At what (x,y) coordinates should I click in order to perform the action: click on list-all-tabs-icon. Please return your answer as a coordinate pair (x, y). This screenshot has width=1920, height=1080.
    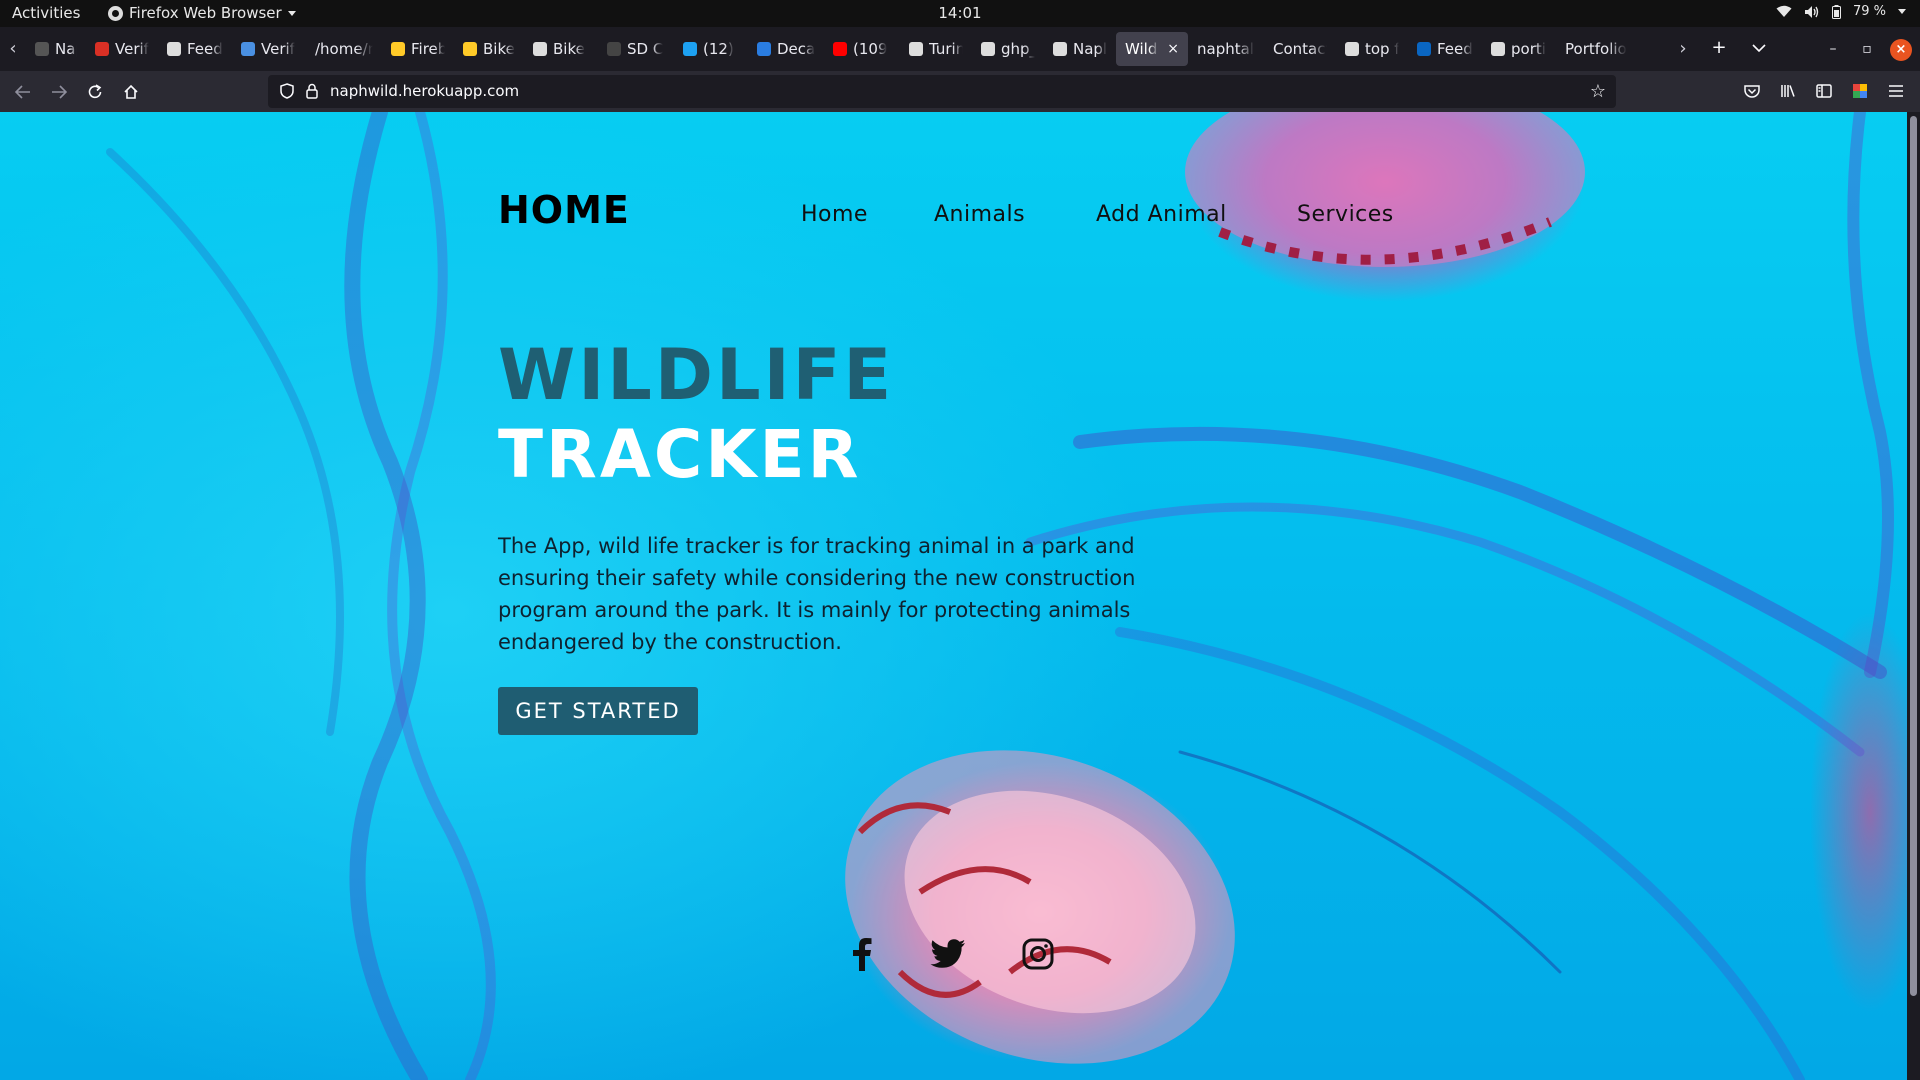
    Looking at the image, I should click on (1759, 49).